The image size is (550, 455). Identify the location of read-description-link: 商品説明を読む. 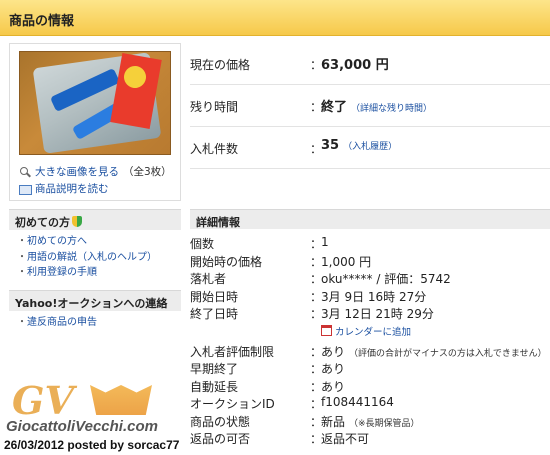
(64, 188).